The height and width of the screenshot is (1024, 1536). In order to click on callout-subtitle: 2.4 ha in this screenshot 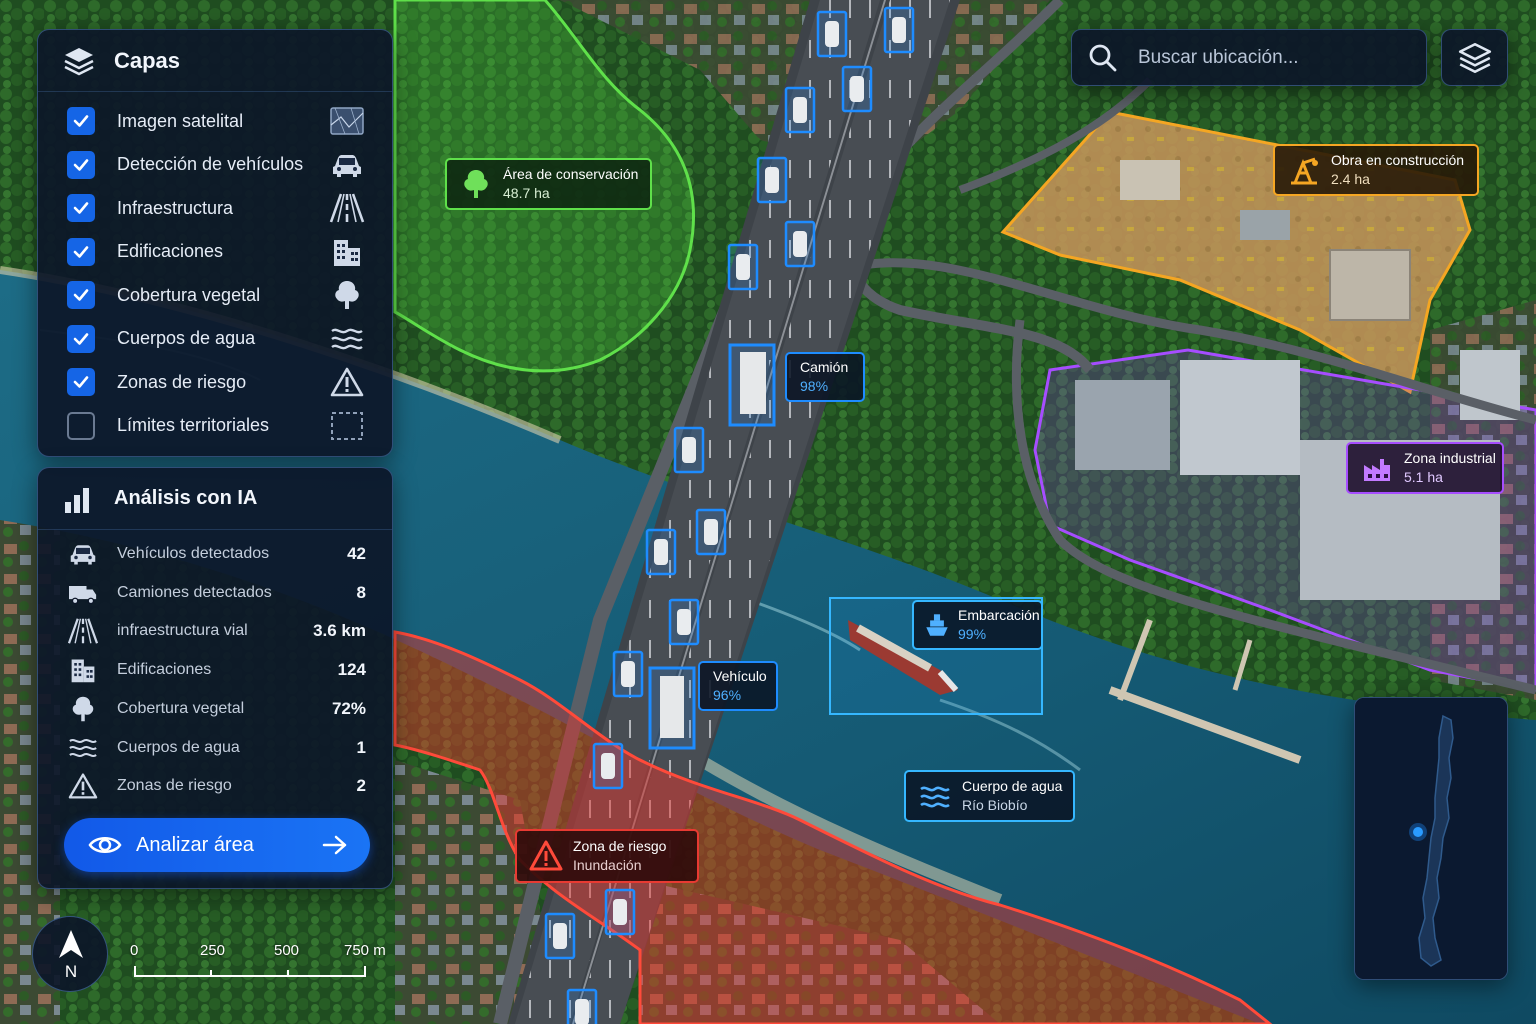, I will do `click(1350, 179)`.